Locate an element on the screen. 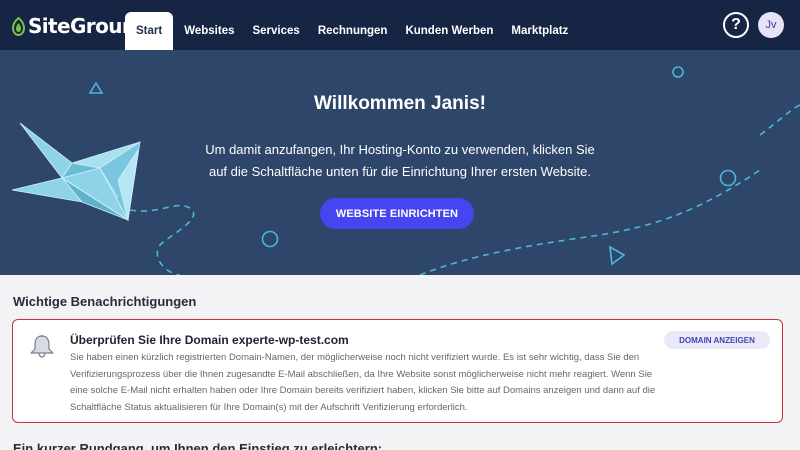 This screenshot has width=800, height=450. avatar-initials: Jv is located at coordinates (771, 25).